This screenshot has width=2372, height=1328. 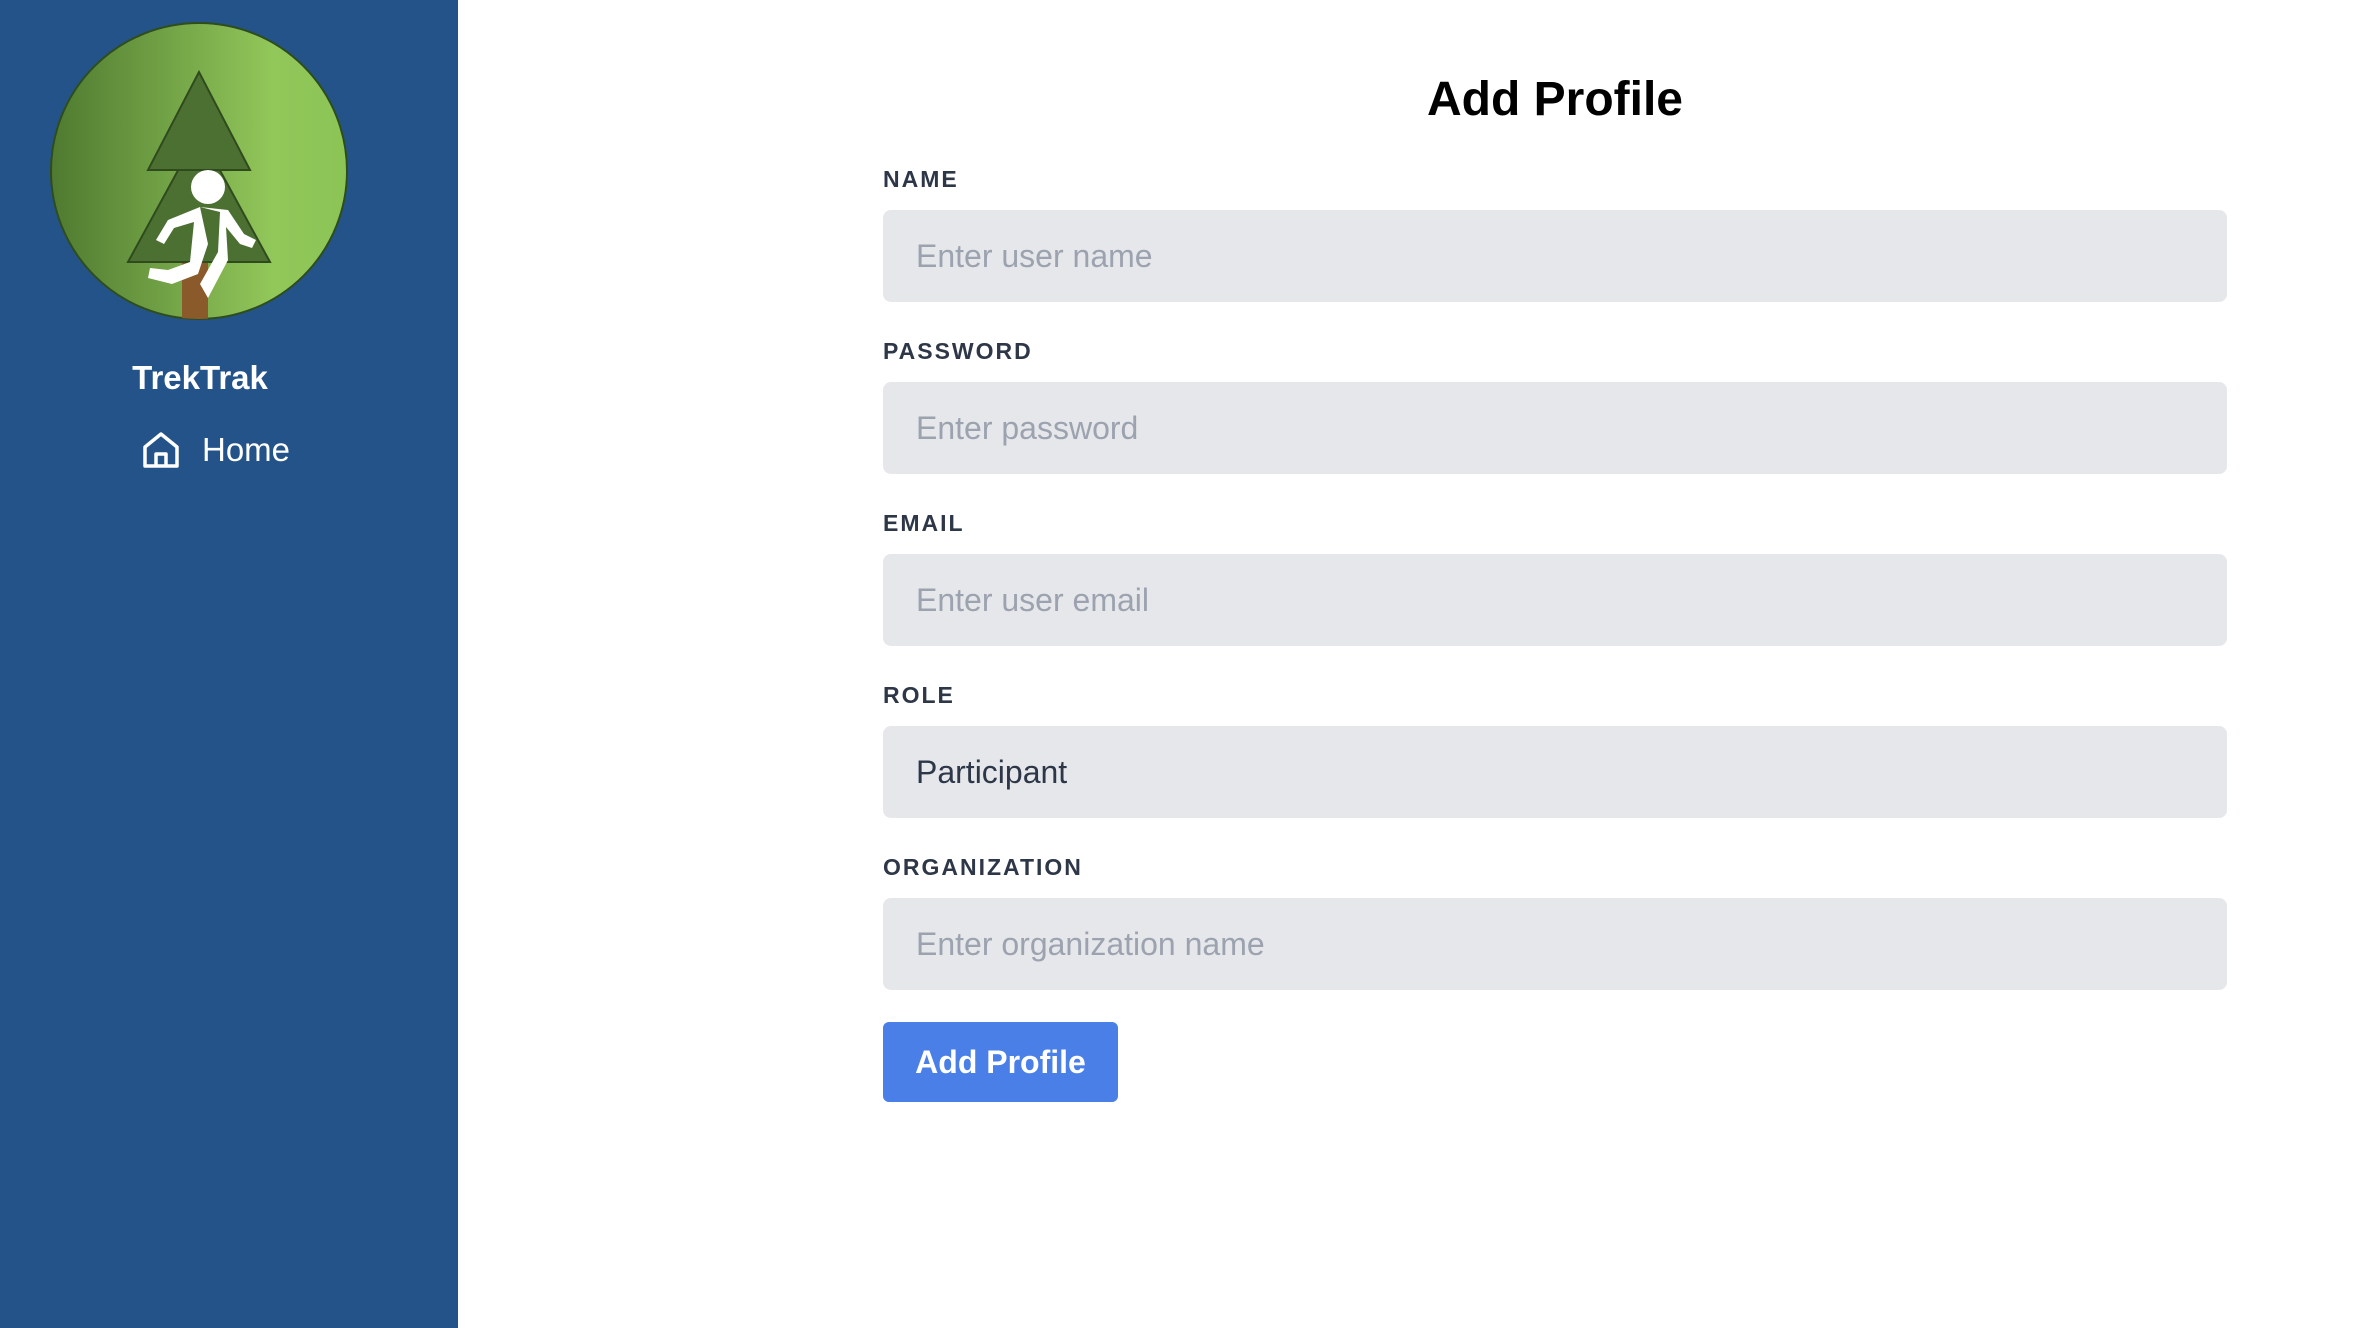 What do you see at coordinates (1555, 944) in the screenshot?
I see `organization-field` at bounding box center [1555, 944].